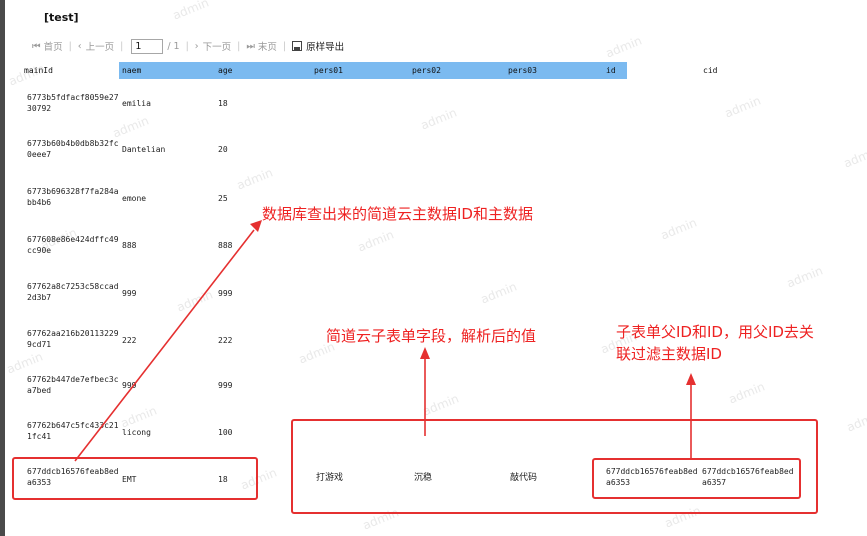  Describe the element at coordinates (611, 70) in the screenshot. I see `column-header-id: id` at that location.